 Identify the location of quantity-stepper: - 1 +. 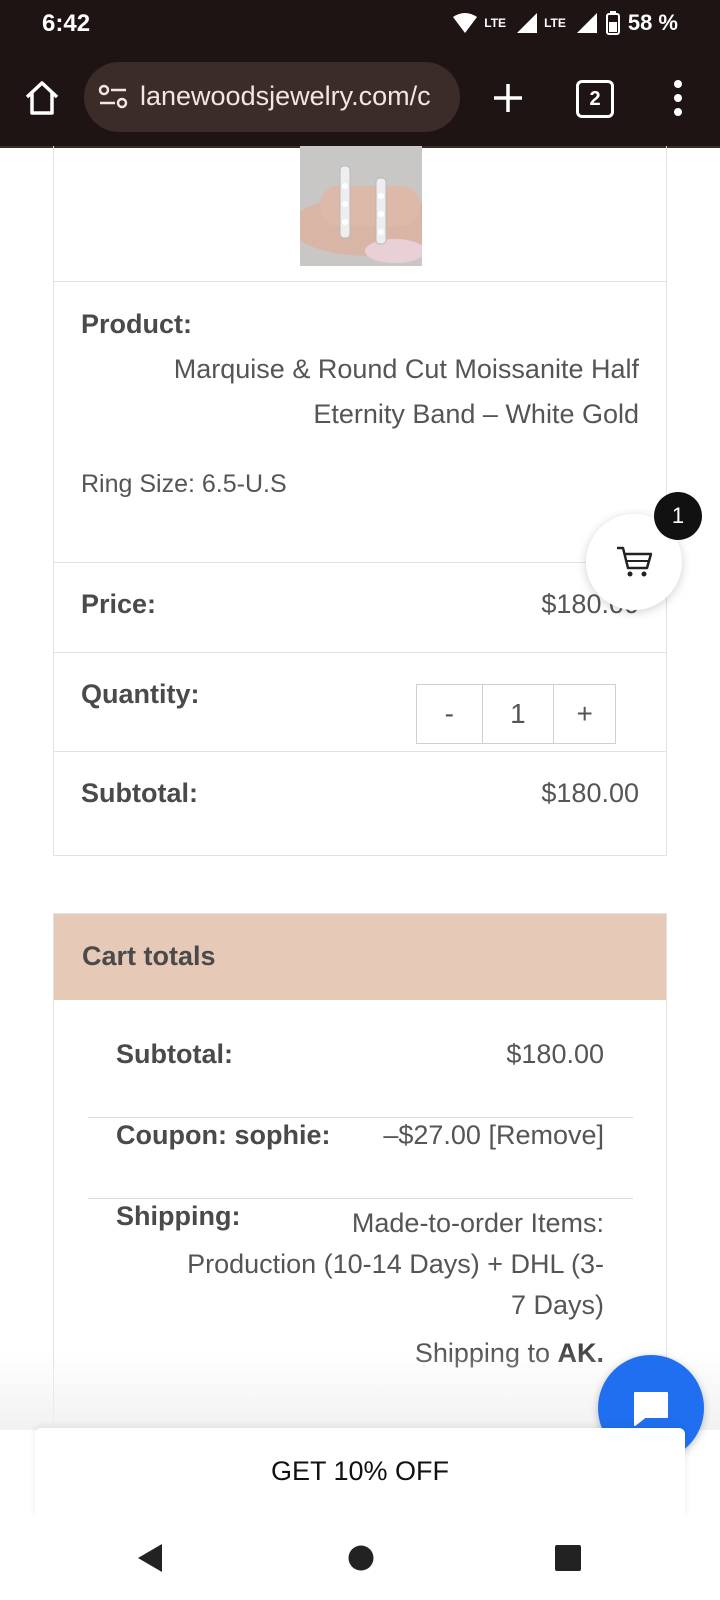
(516, 714).